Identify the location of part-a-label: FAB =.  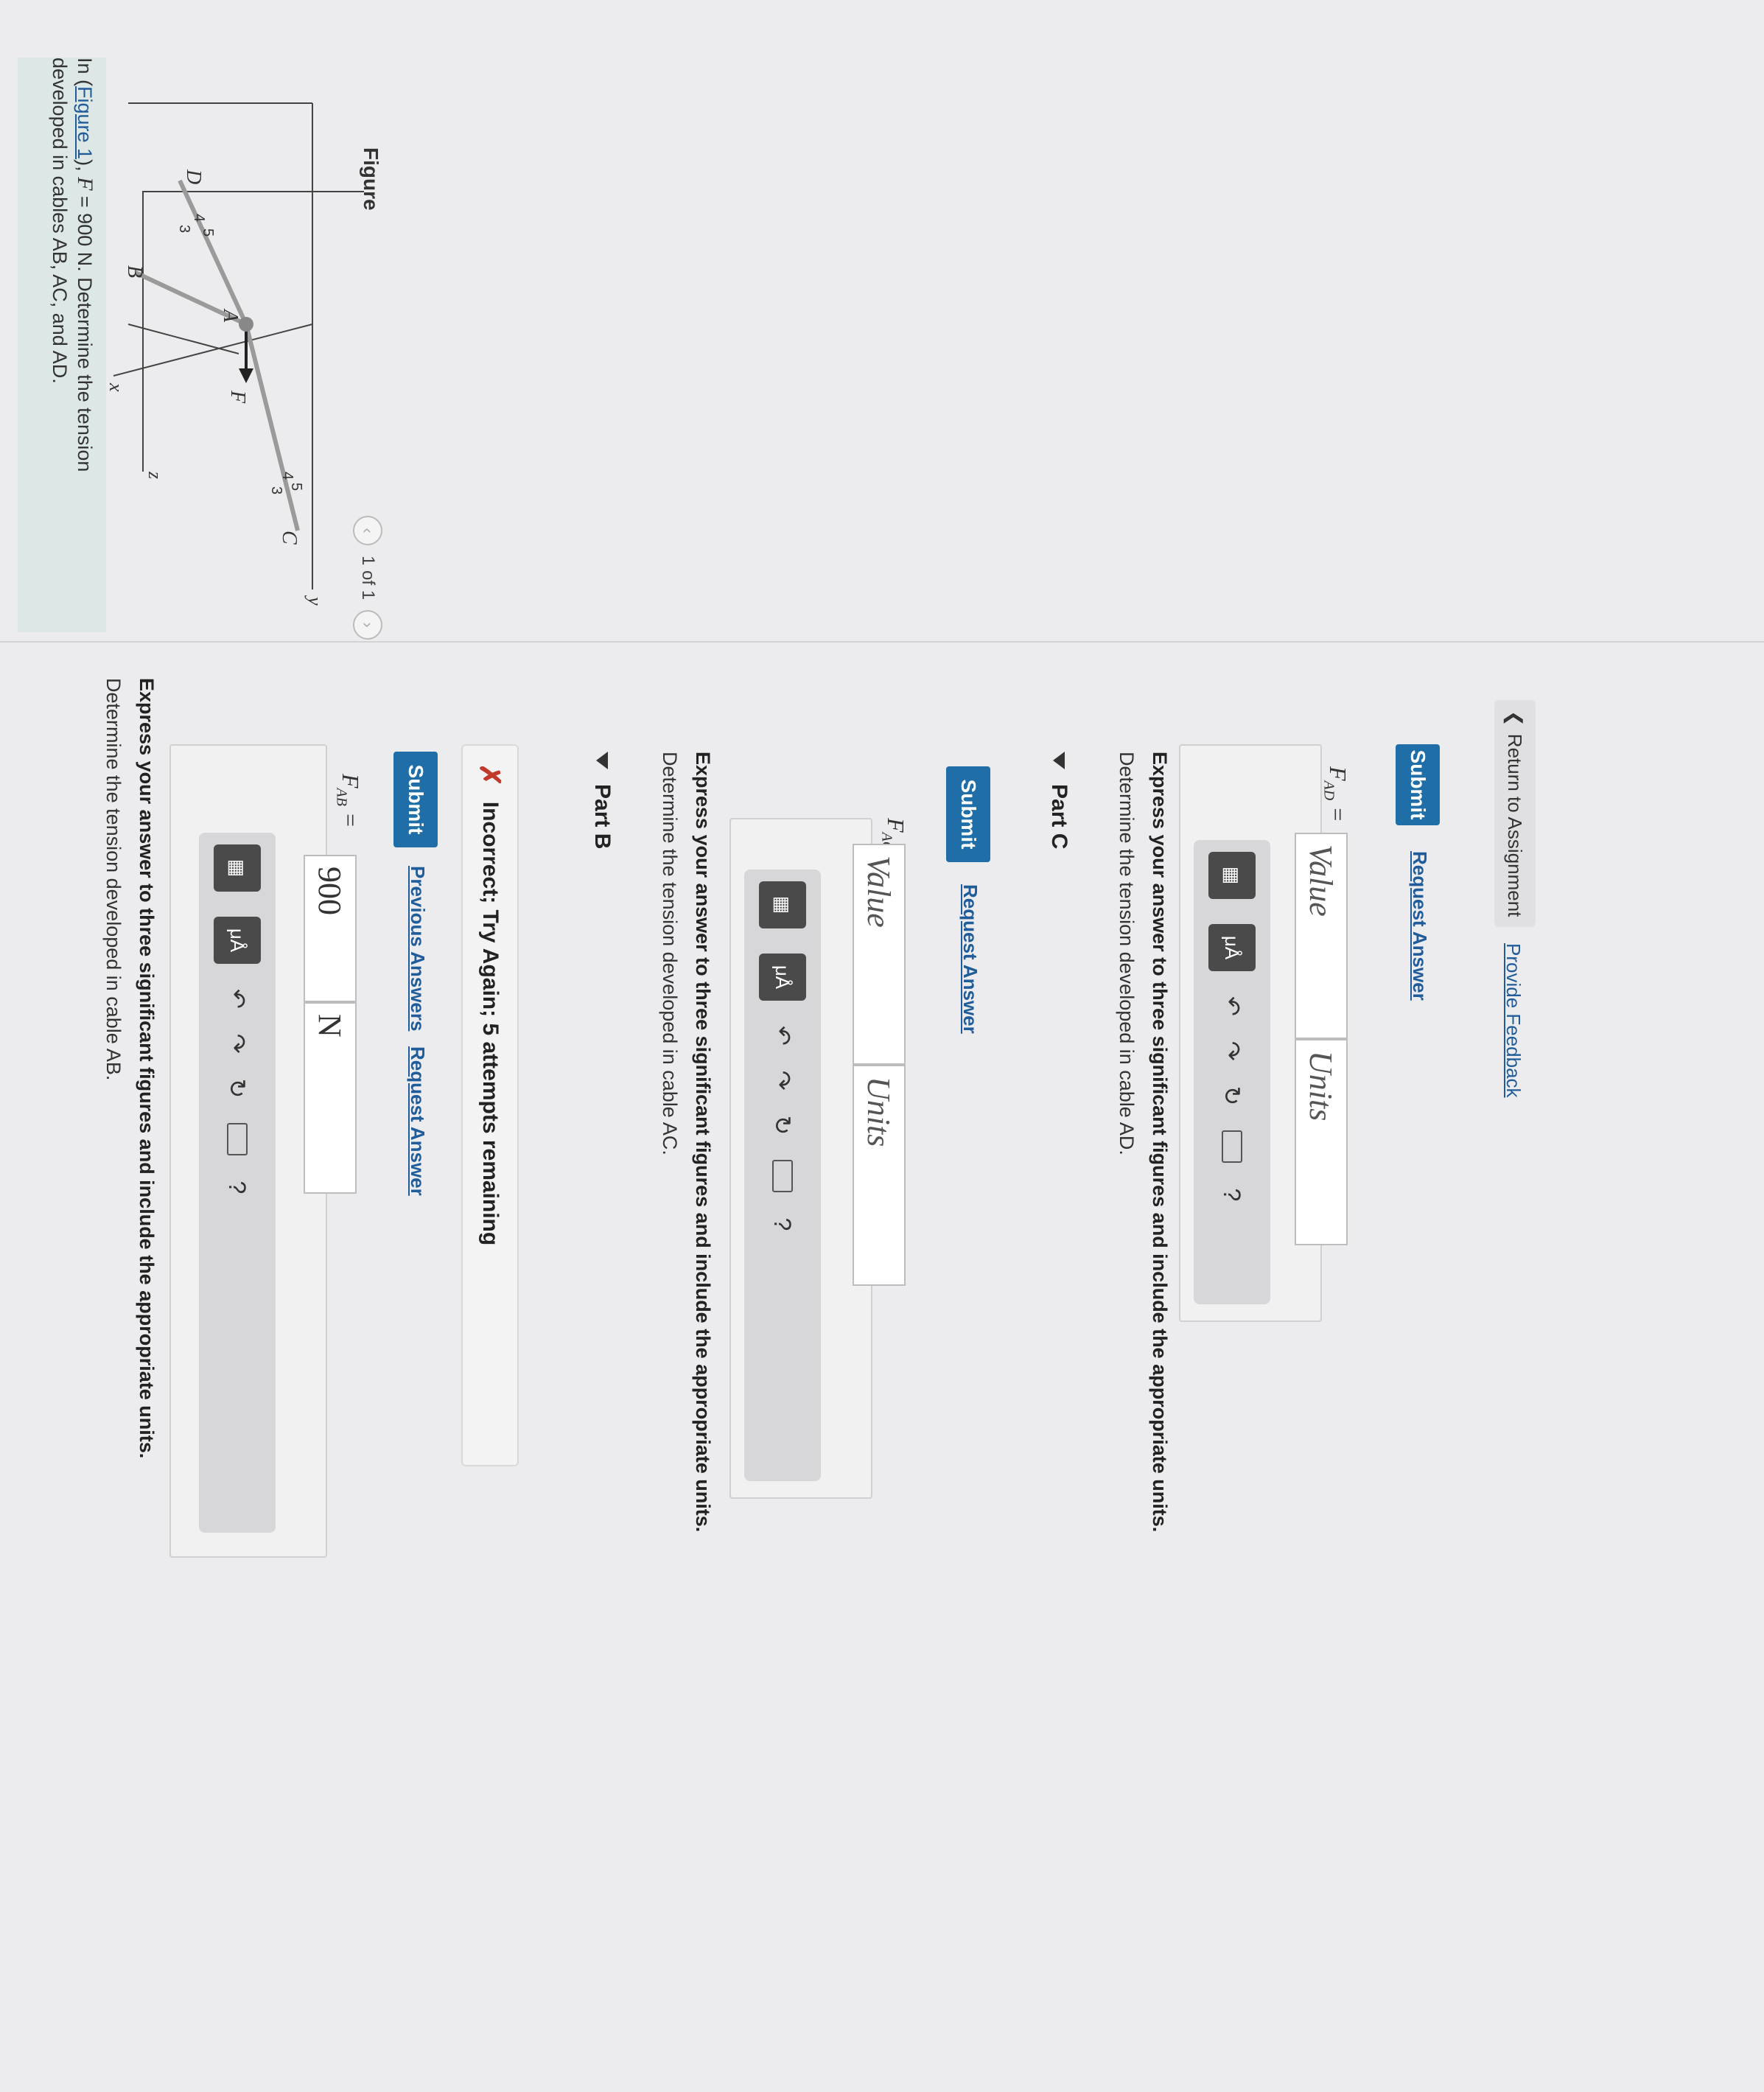
(348, 801).